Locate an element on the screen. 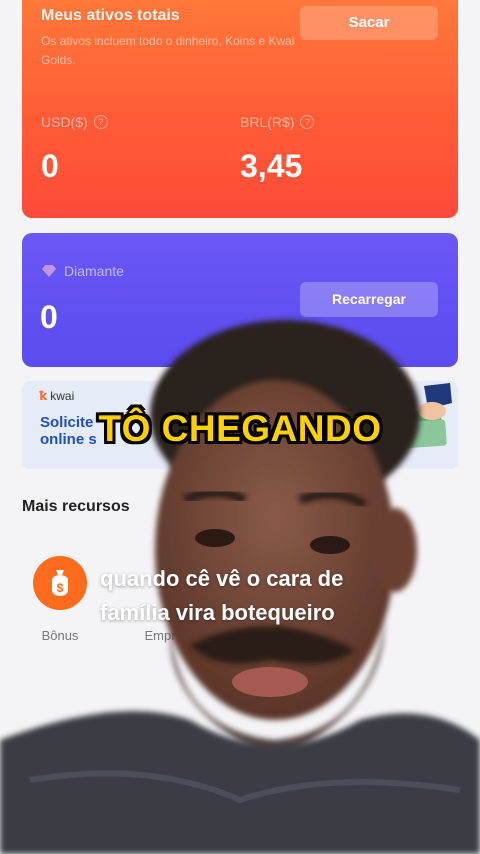  withdraw-button: Sacar is located at coordinates (369, 23).